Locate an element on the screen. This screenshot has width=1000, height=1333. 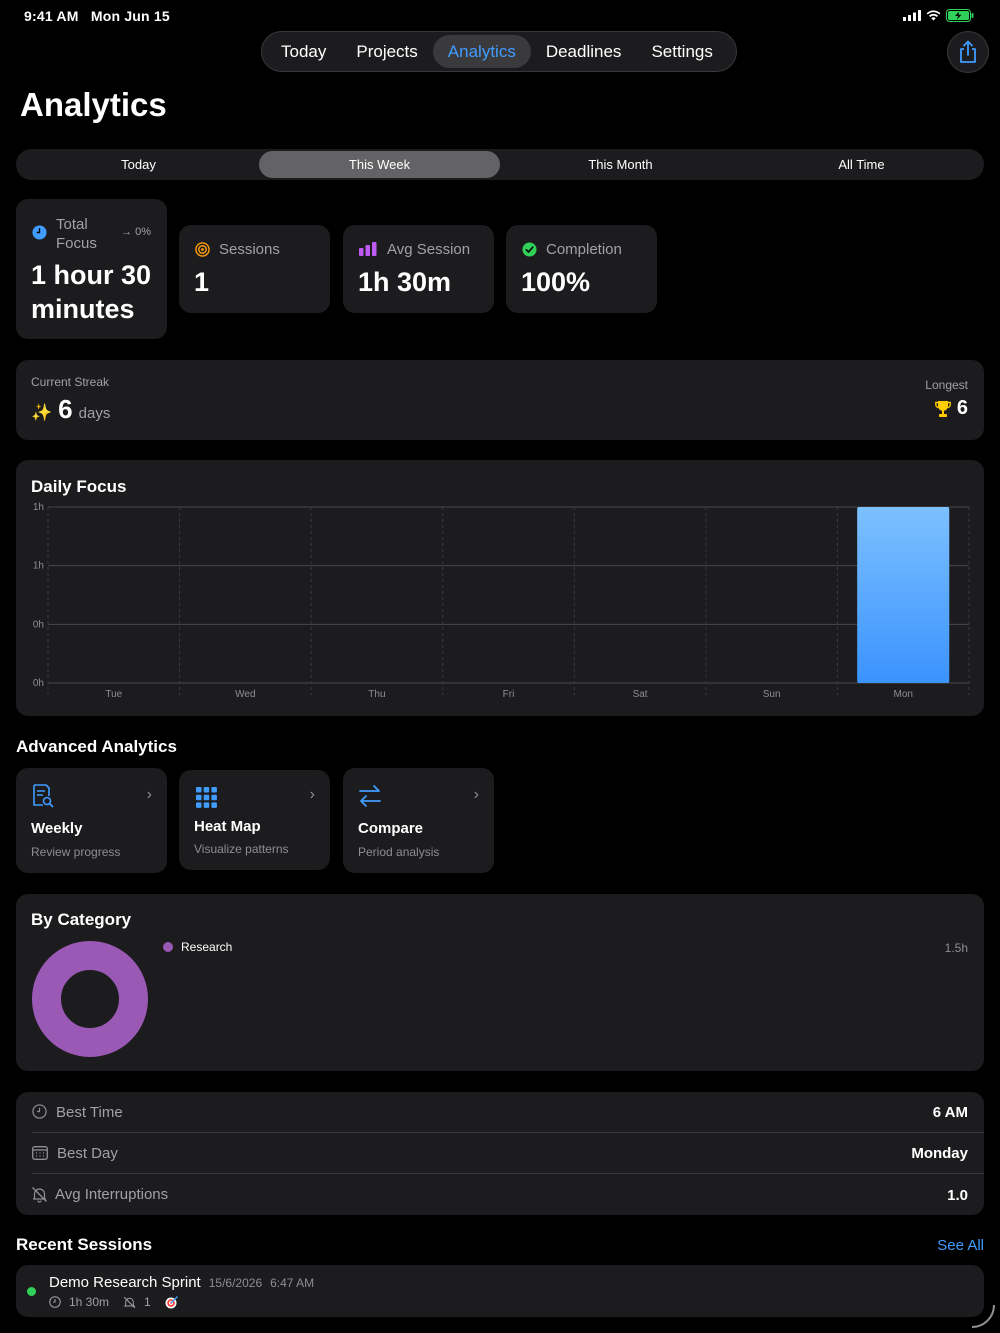
avg-session-value: 1h 30m is located at coordinates (405, 282).